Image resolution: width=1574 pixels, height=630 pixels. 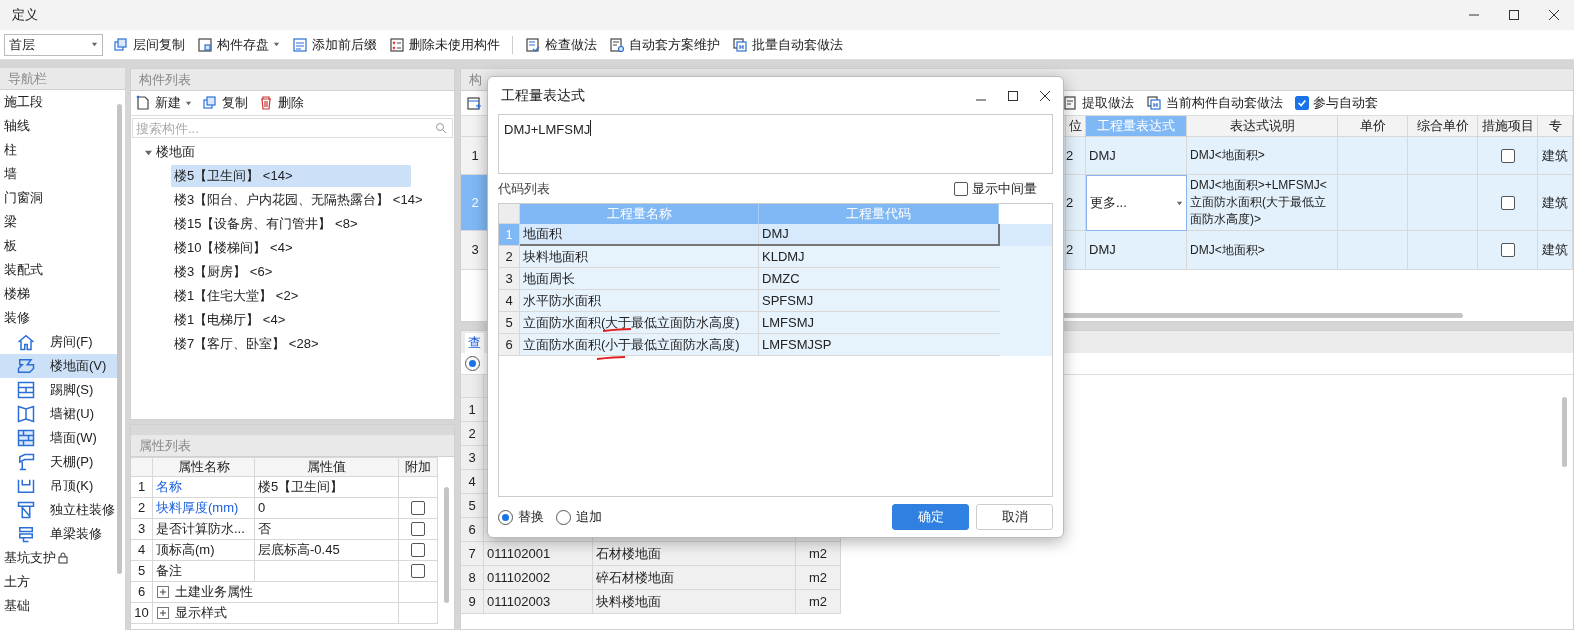 What do you see at coordinates (58, 294) in the screenshot?
I see `nav-item: 楼梯` at bounding box center [58, 294].